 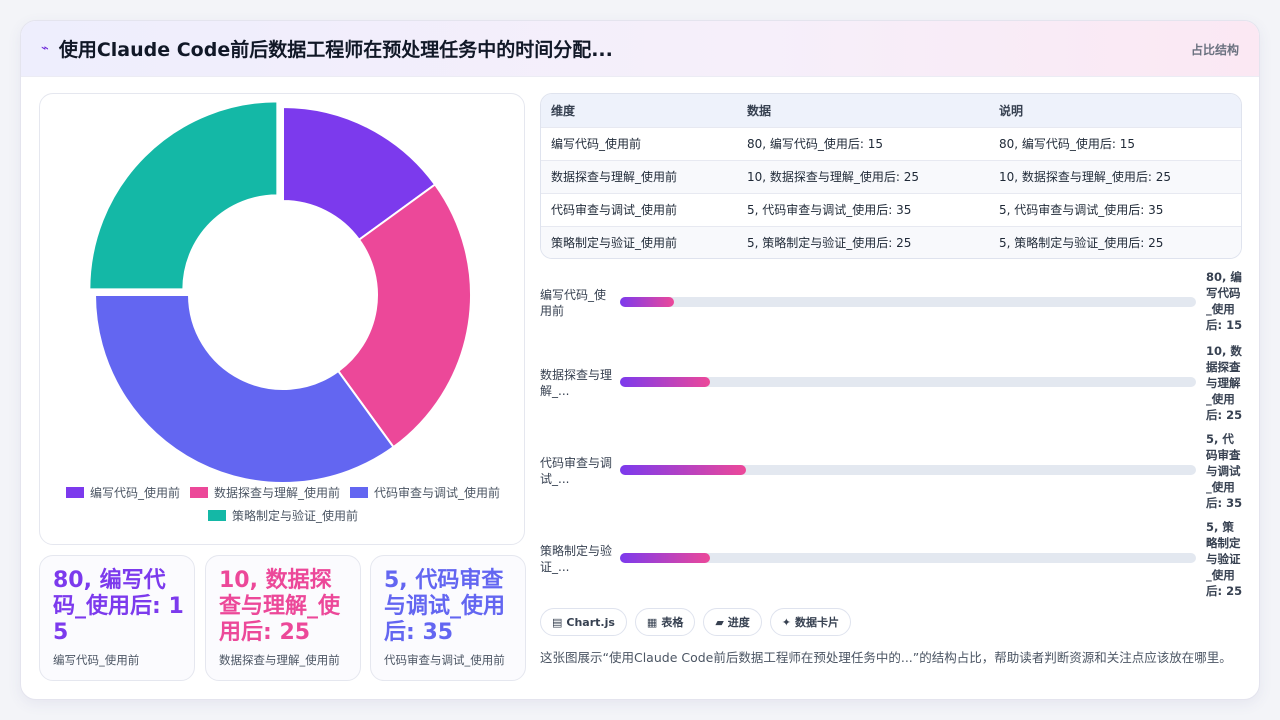 I want to click on column-header: 说明, so click(x=1115, y=110).